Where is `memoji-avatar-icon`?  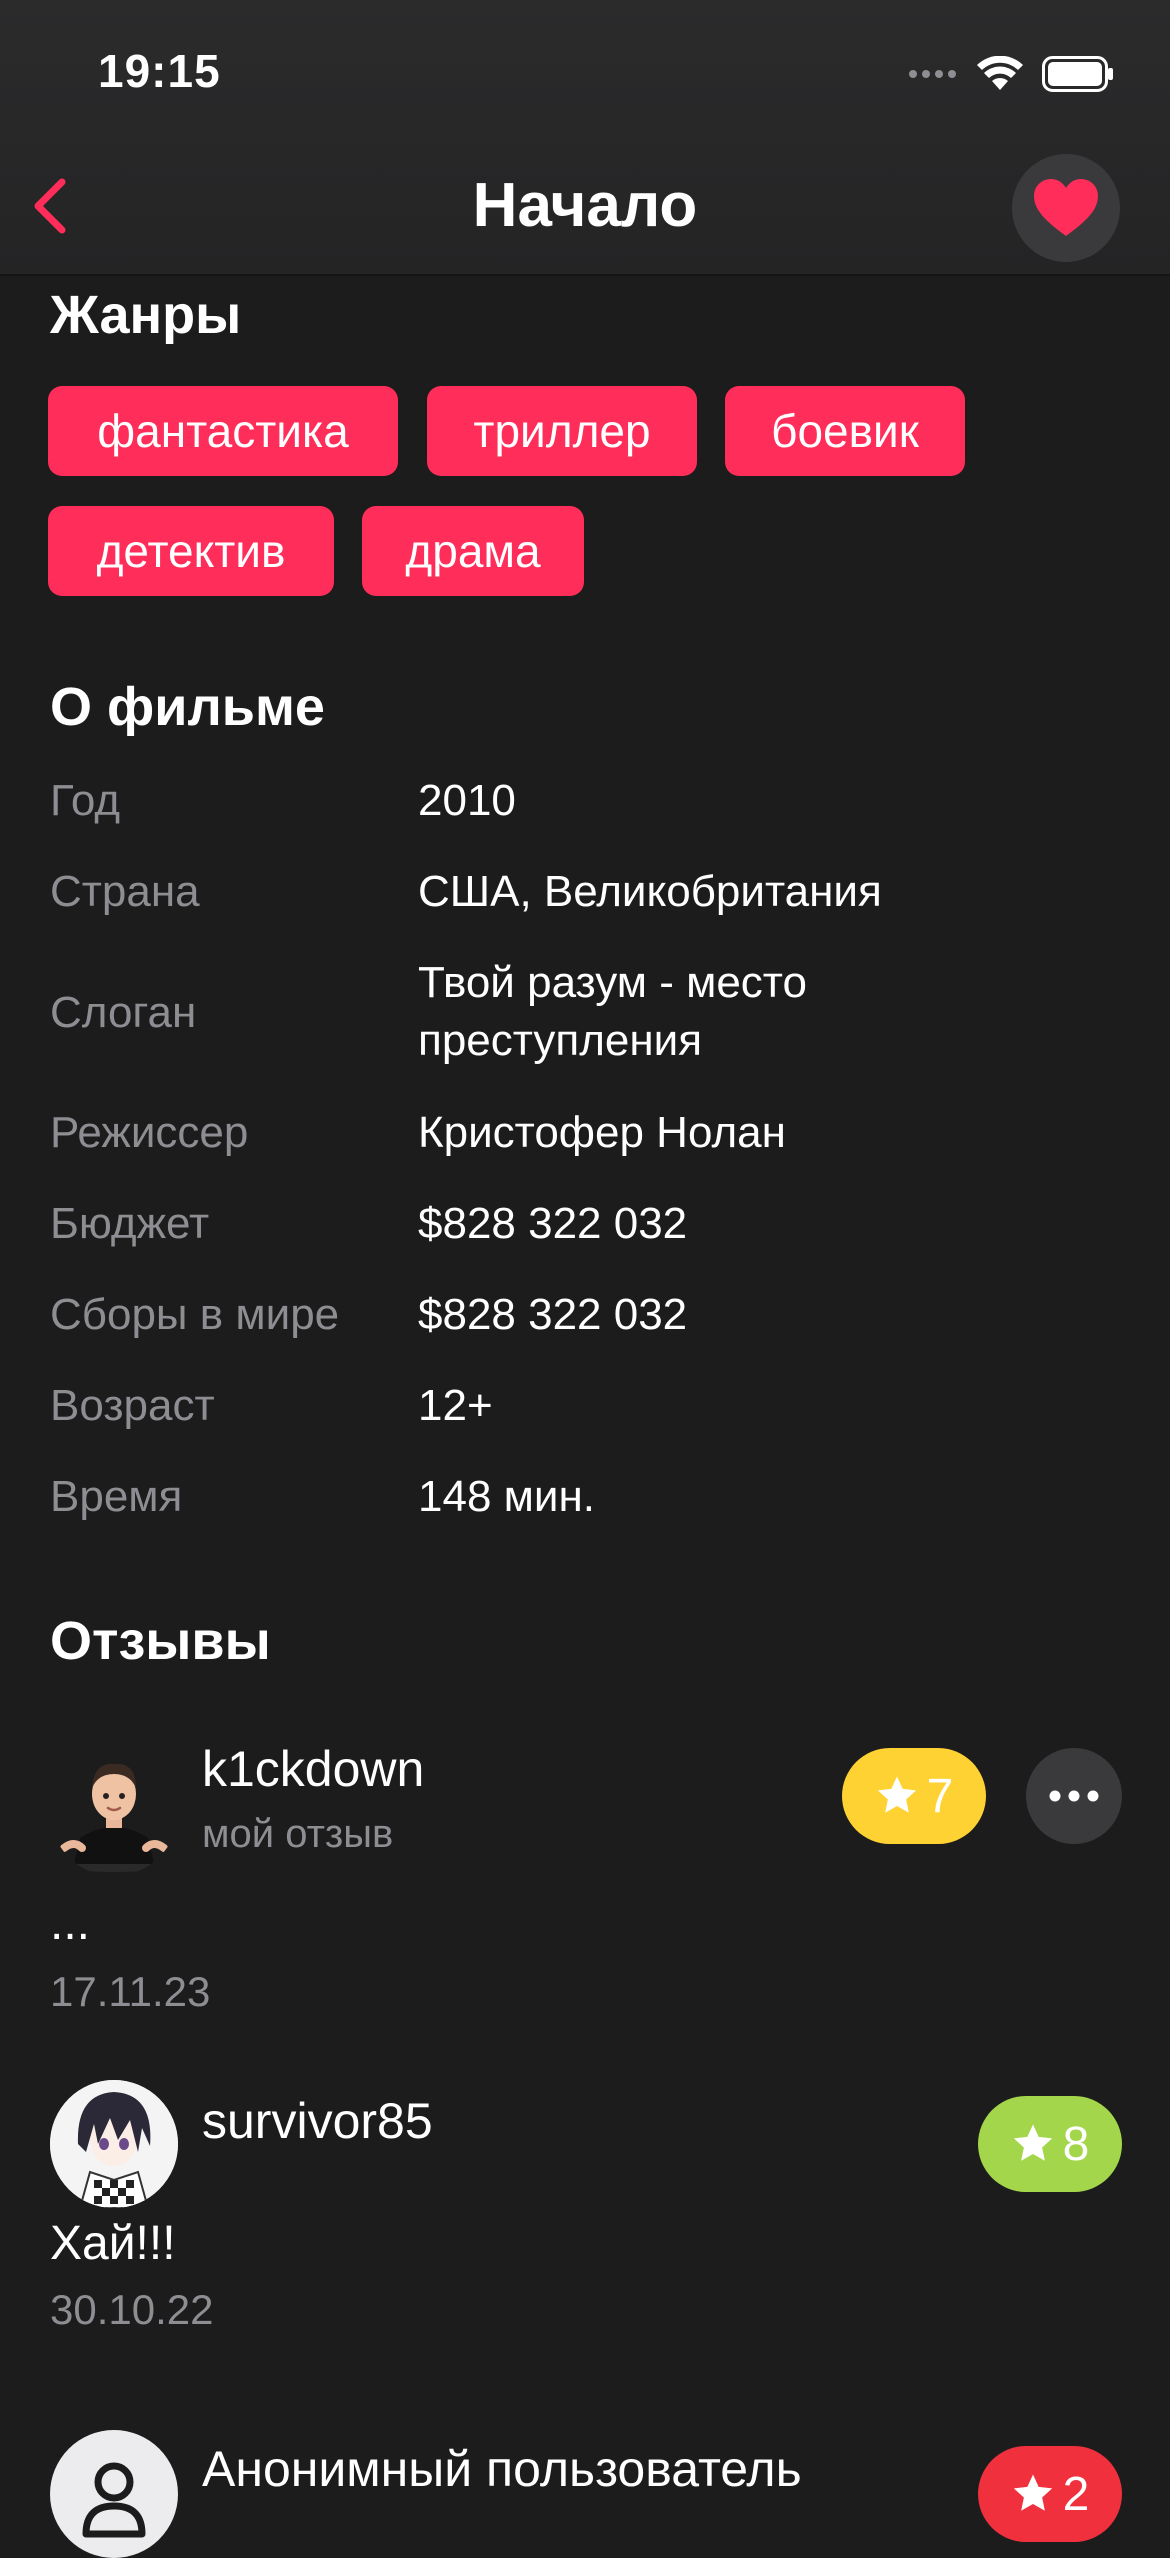 memoji-avatar-icon is located at coordinates (114, 1817).